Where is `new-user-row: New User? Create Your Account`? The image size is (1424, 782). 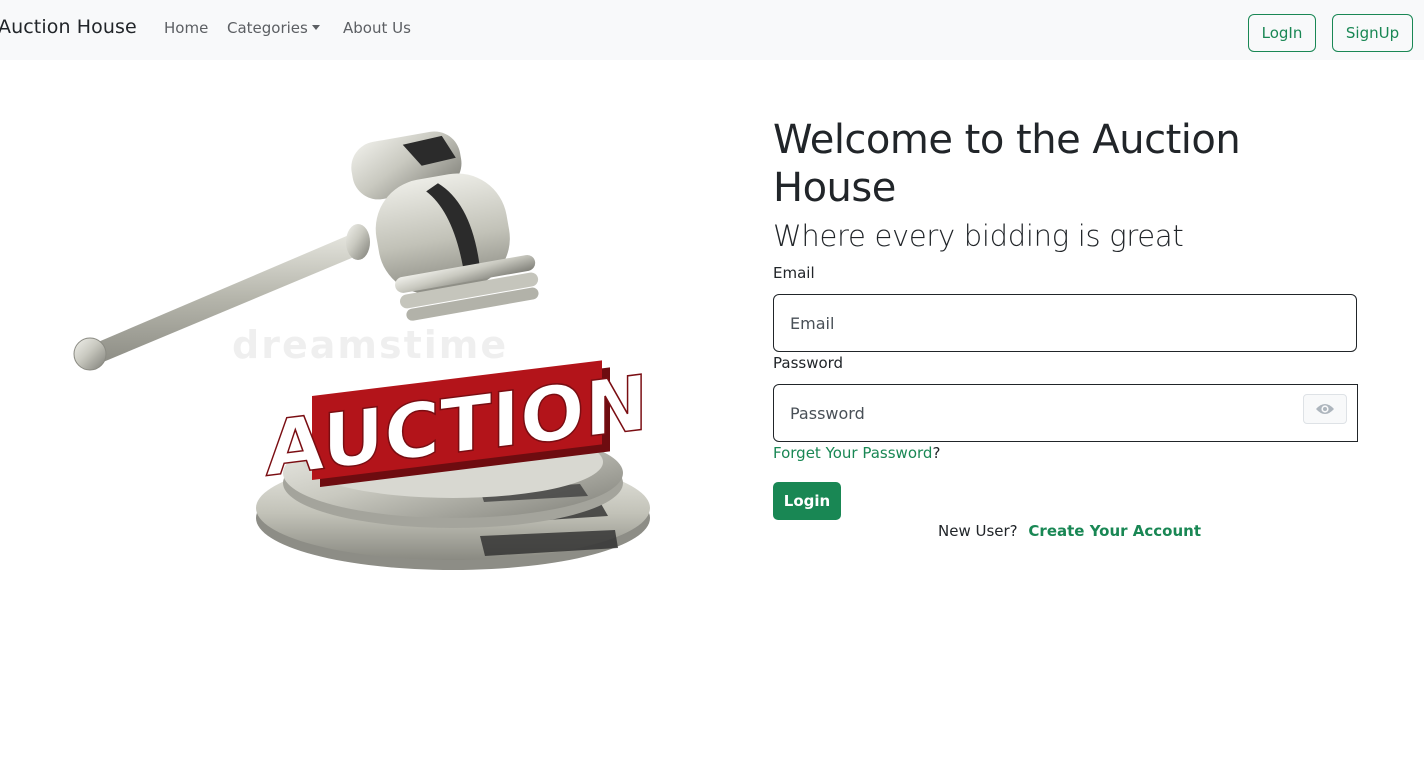
new-user-row: New User? Create Your Account is located at coordinates (1069, 531).